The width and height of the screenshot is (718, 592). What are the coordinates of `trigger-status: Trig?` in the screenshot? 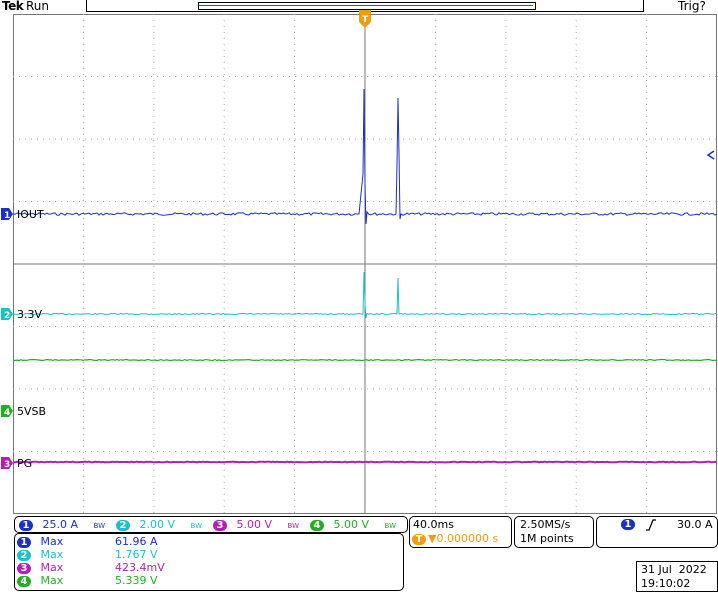 It's located at (692, 6).